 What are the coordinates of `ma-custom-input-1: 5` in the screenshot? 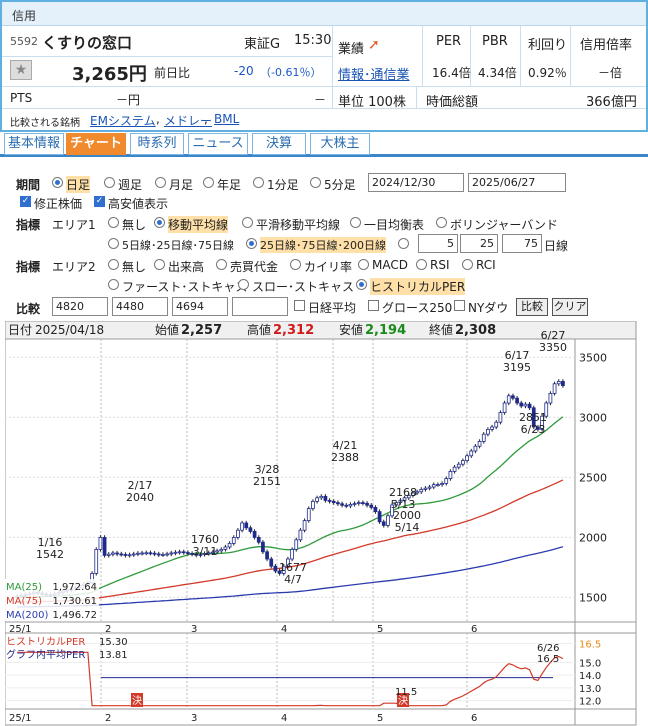 It's located at (438, 243).